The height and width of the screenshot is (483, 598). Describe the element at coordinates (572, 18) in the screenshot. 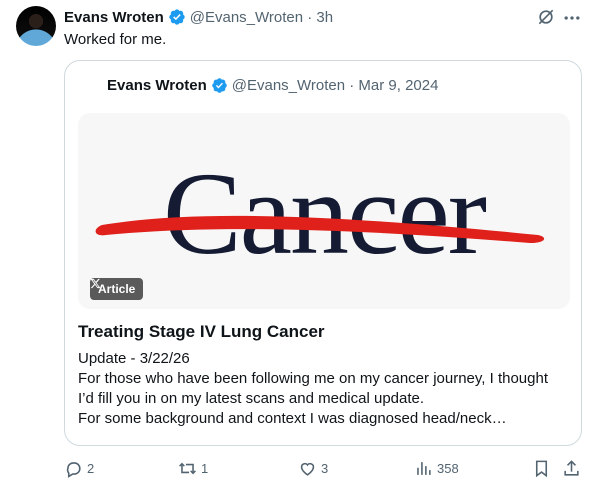

I see `more-icon` at that location.